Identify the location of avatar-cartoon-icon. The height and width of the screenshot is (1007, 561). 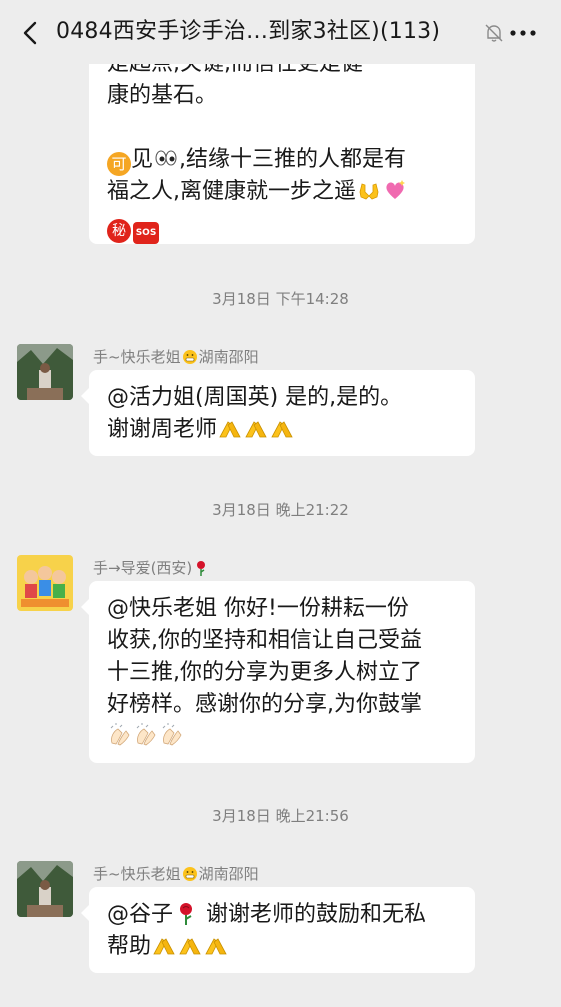
(45, 583).